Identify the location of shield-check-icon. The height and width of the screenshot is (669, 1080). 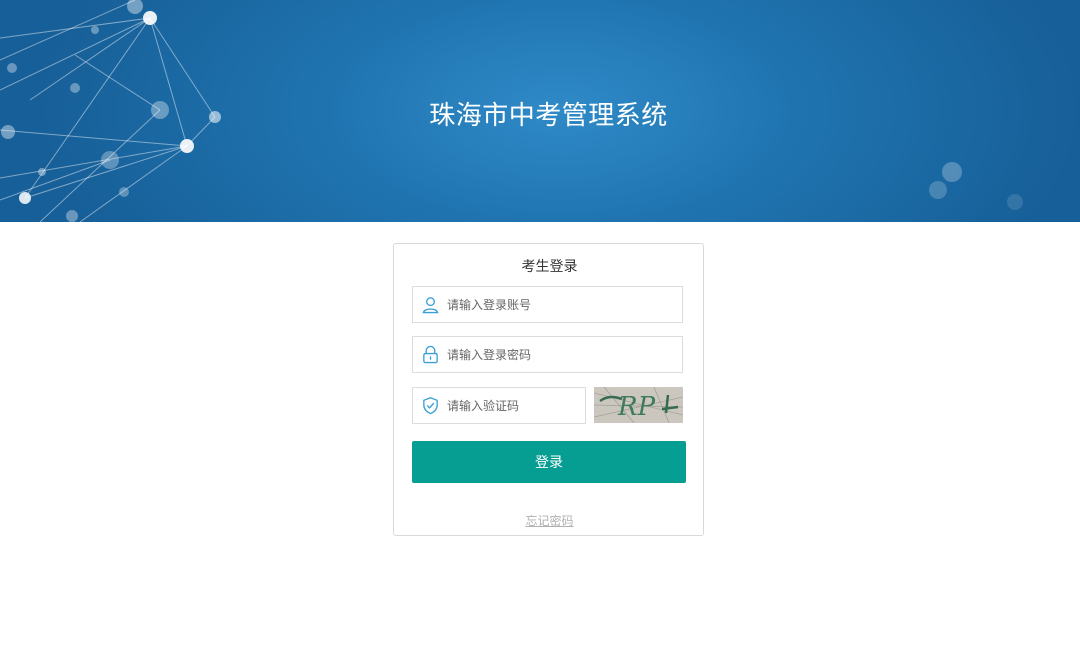
(430, 405).